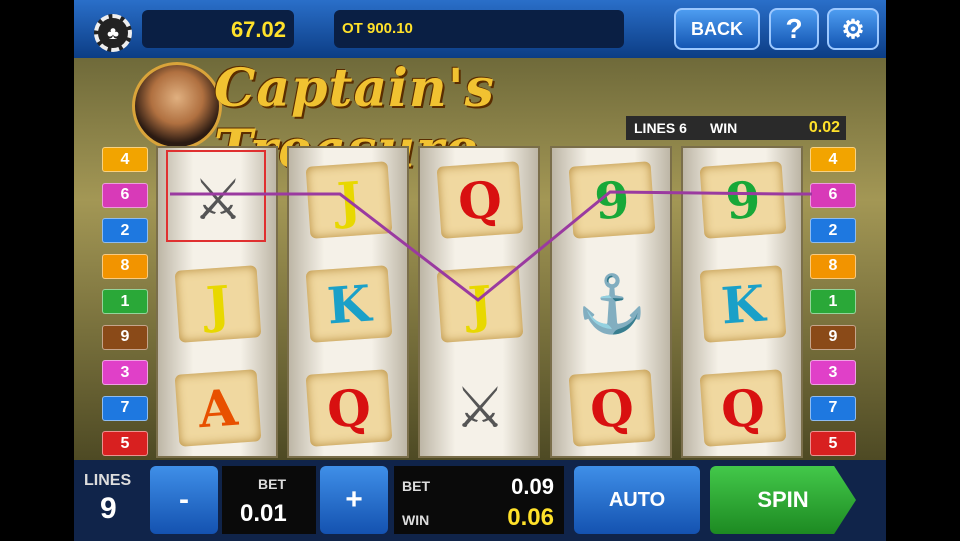  I want to click on auto-button: AUTO, so click(637, 500).